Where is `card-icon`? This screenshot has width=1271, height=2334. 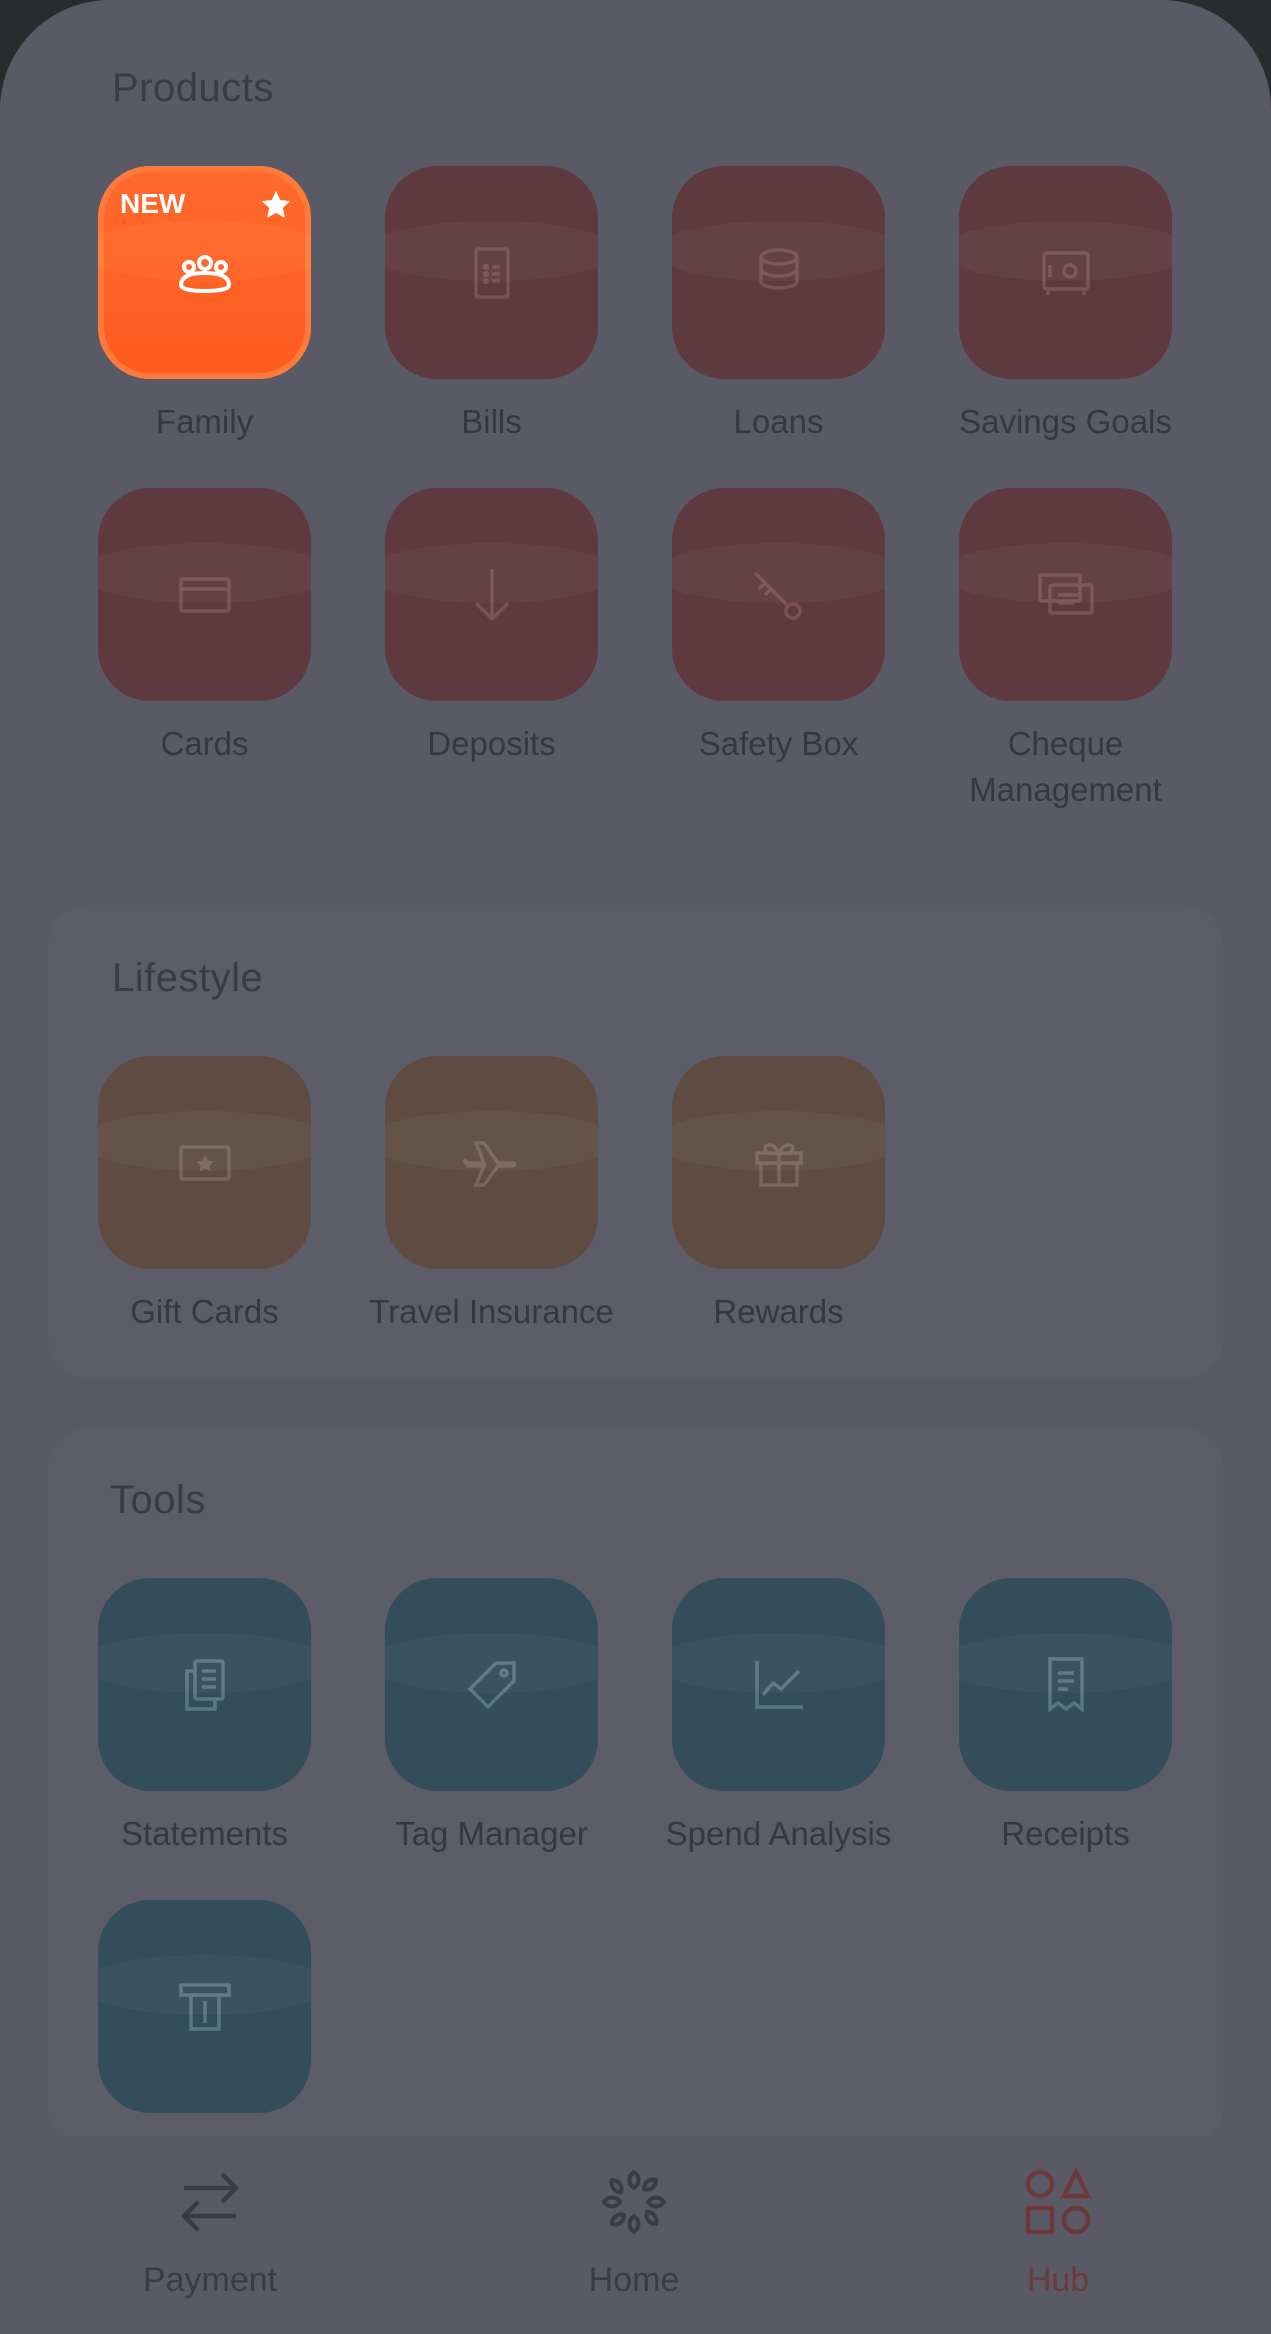
card-icon is located at coordinates (204, 594).